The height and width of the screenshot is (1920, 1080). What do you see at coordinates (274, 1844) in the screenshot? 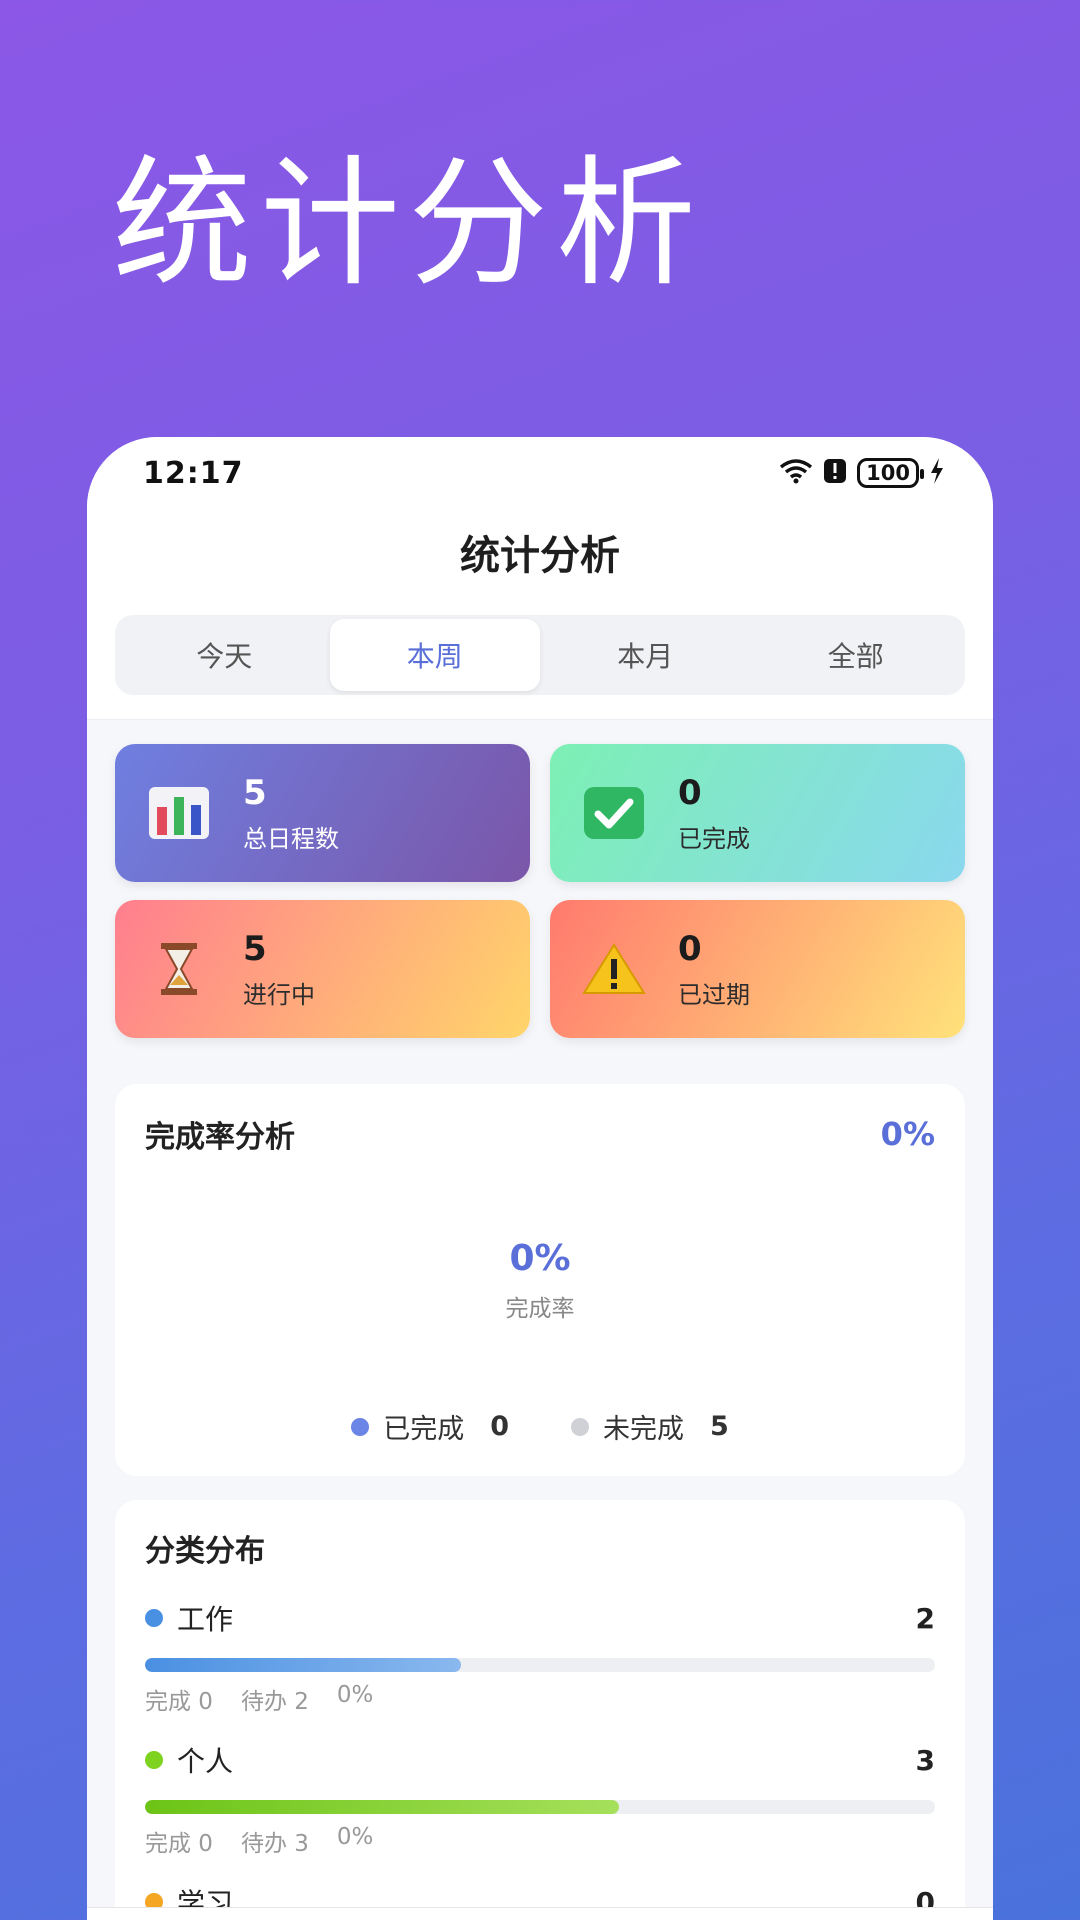
I see `category-todo: 待办 3` at bounding box center [274, 1844].